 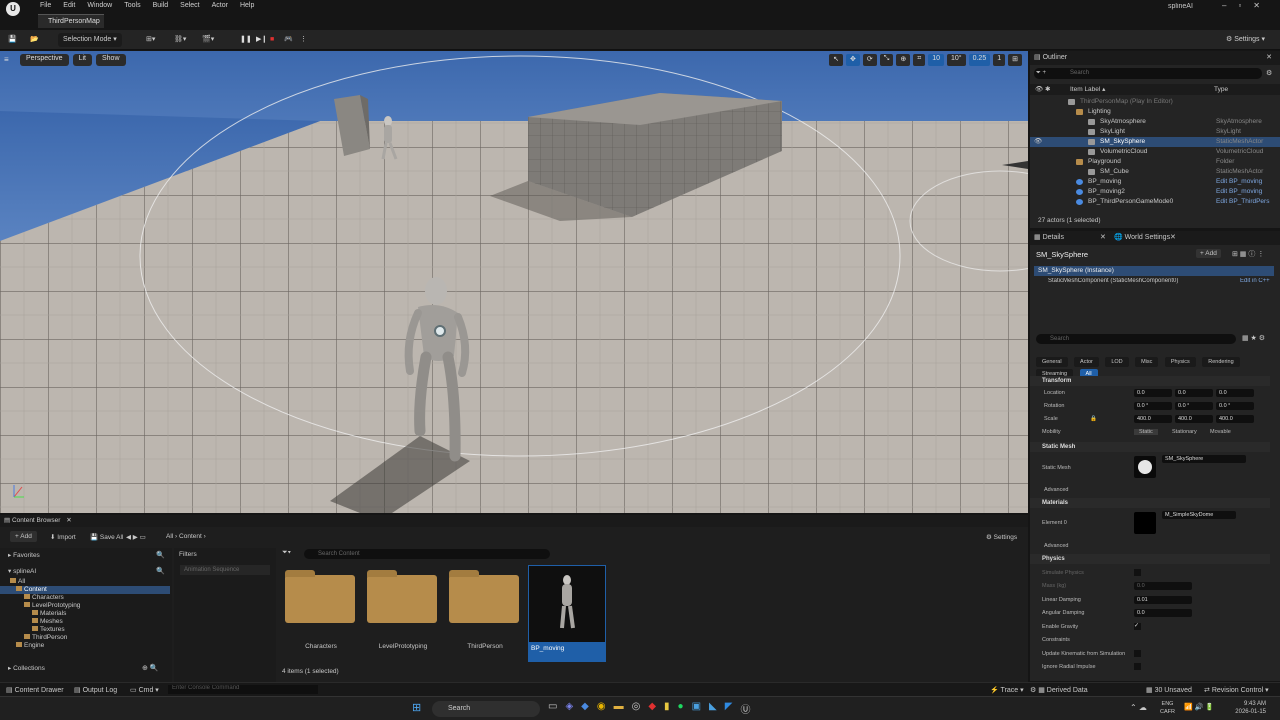 I want to click on cmd-dropdown: ▭ Cmd ▾, so click(x=144, y=690).